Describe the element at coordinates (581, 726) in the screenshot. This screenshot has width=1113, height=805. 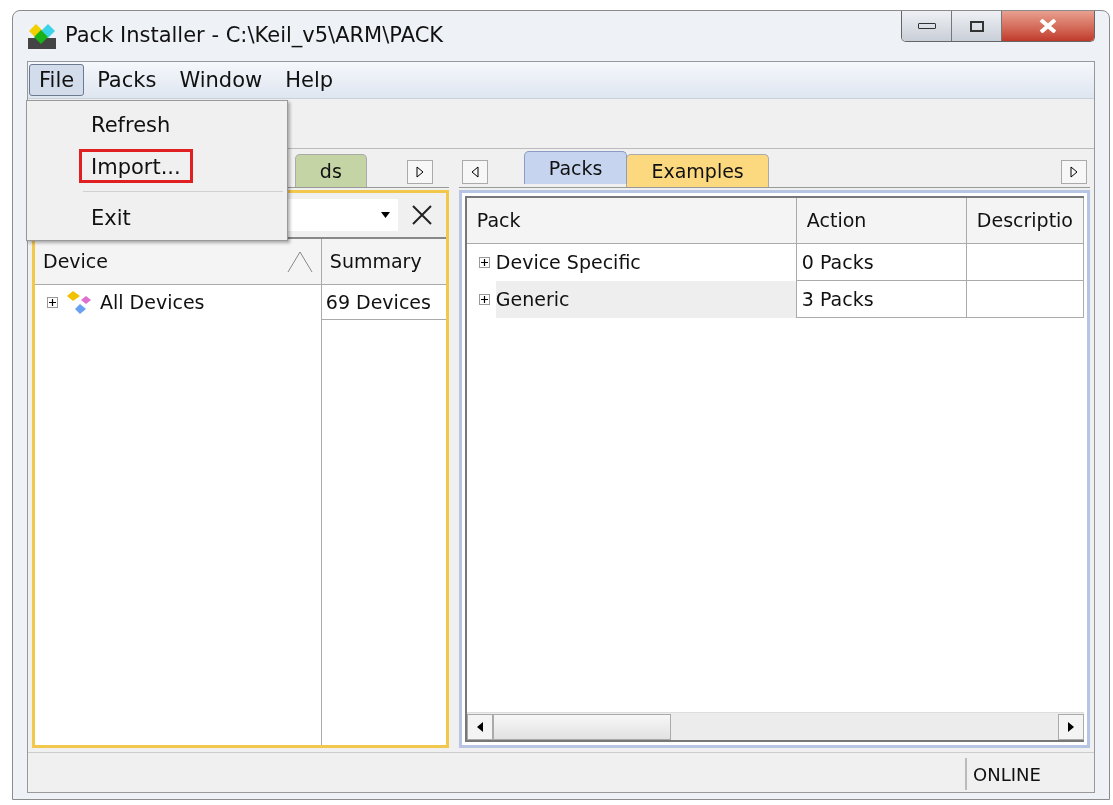
I see `scrollbar-thumb` at that location.